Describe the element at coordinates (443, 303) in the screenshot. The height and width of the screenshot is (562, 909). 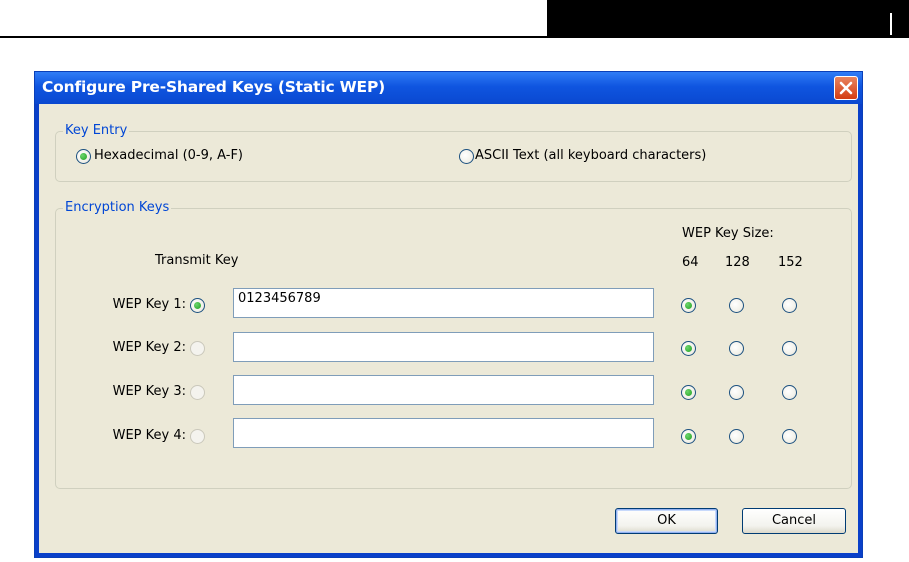
I see `wep-key-1-input: 0123456789` at that location.